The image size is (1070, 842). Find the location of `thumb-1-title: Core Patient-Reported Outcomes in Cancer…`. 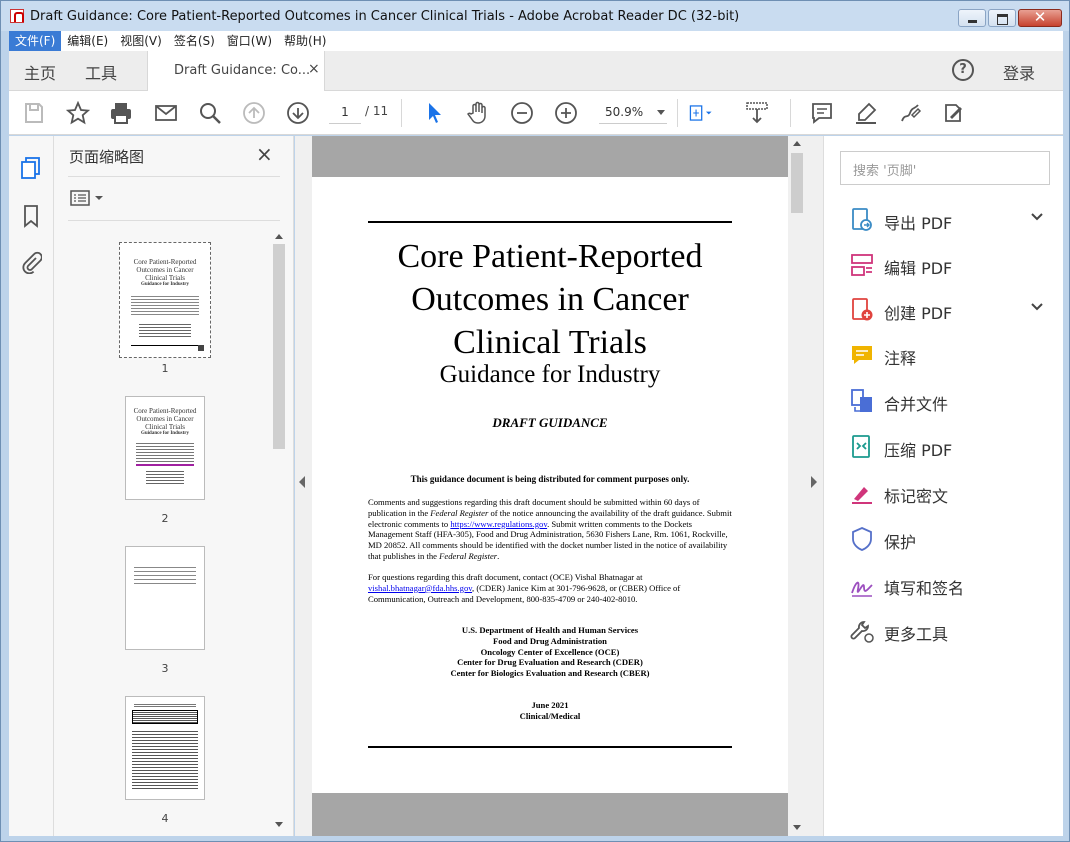

thumb-1-title: Core Patient-Reported Outcomes in Cancer… is located at coordinates (165, 270).